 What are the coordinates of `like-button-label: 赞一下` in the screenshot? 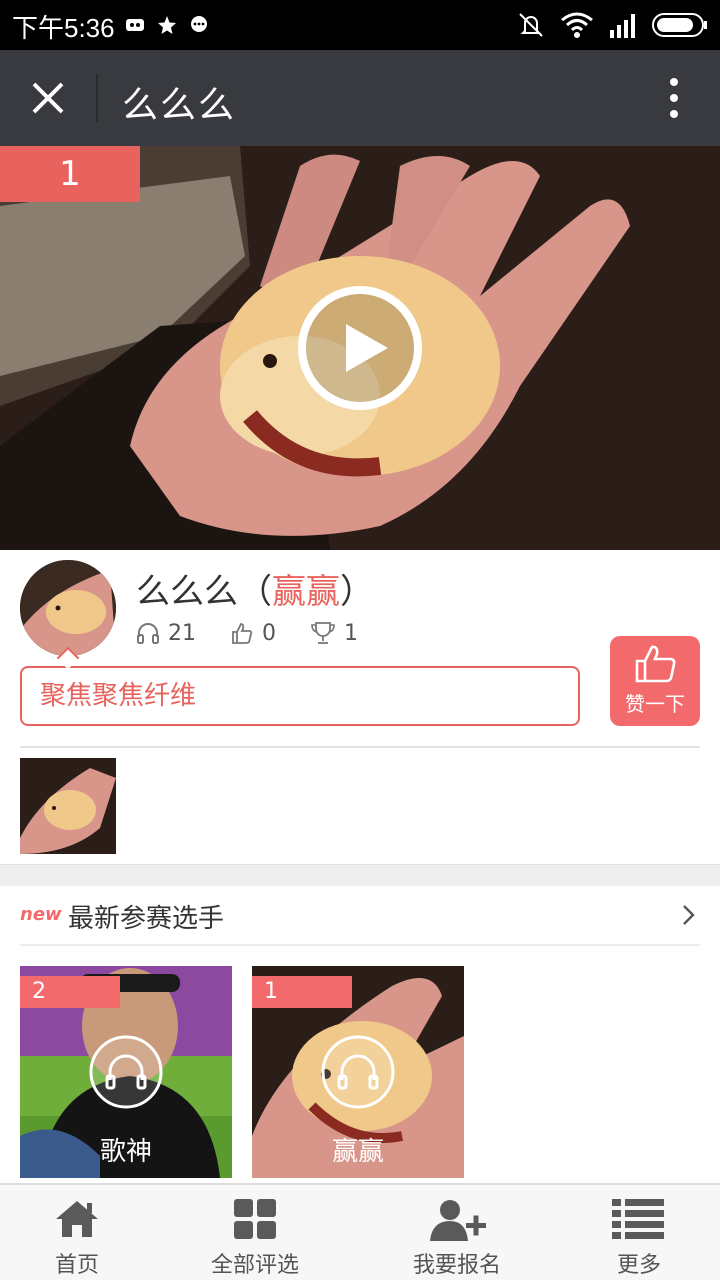 It's located at (655, 704).